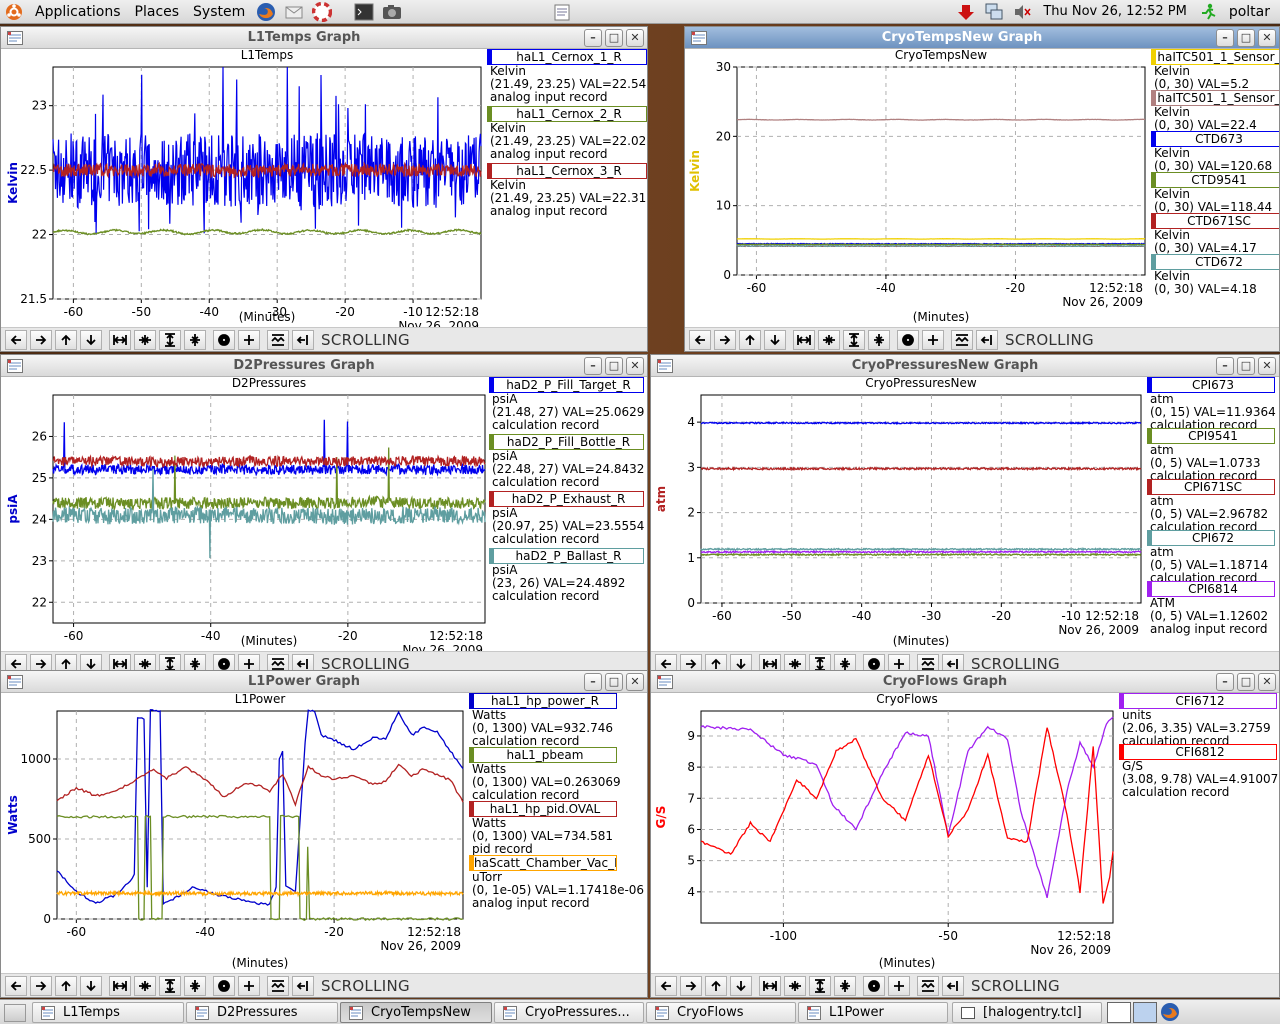  What do you see at coordinates (14, 12) in the screenshot?
I see `ubuntu-logo-icon` at bounding box center [14, 12].